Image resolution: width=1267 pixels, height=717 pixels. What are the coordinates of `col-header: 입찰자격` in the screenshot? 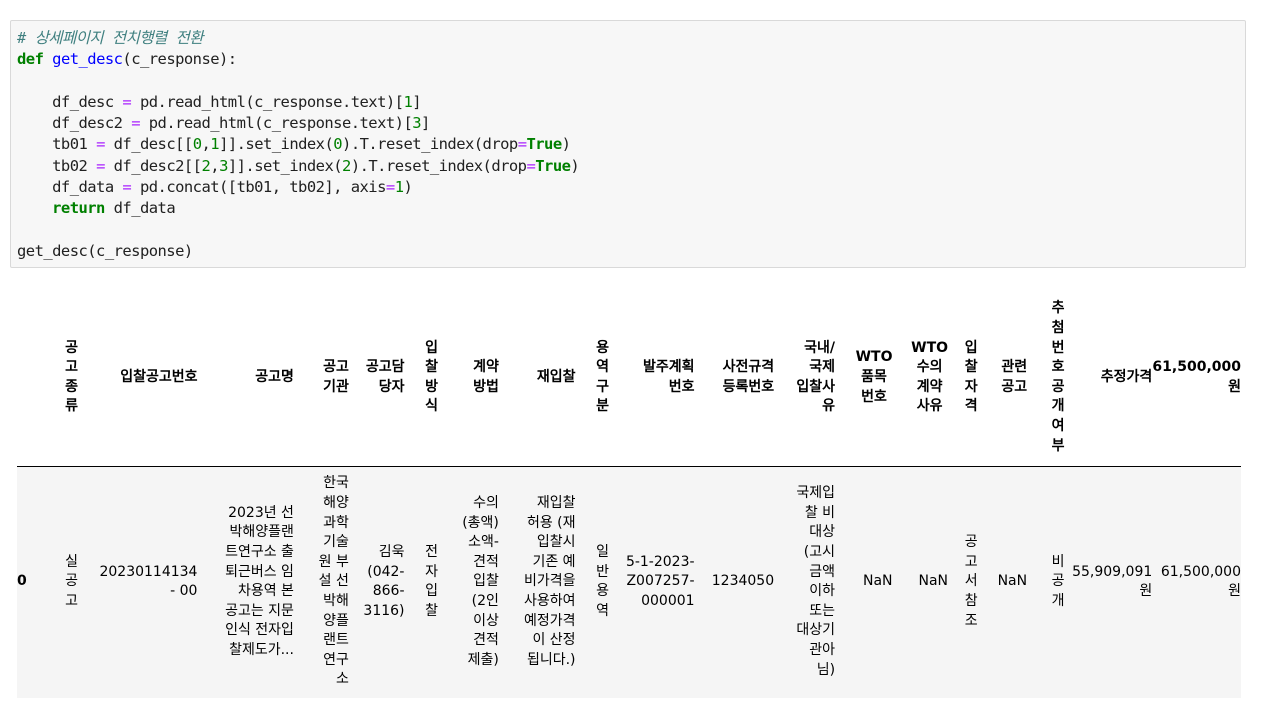 It's located at (963, 378).